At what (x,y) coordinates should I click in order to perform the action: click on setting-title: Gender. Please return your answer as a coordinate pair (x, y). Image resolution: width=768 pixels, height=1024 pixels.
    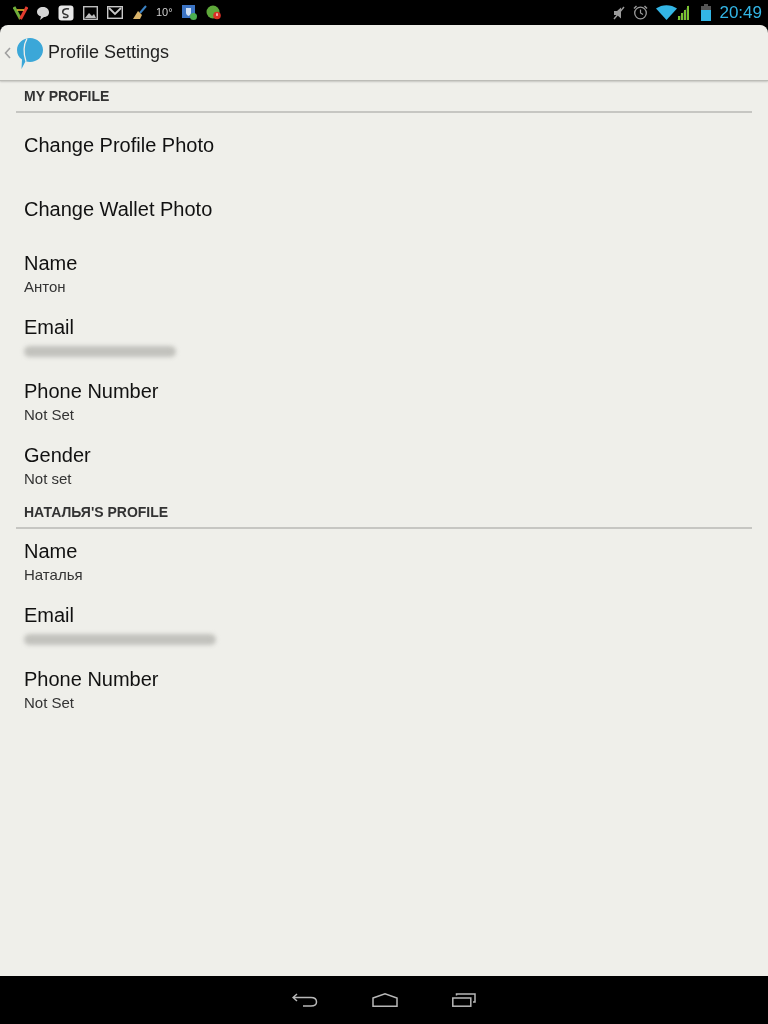
    Looking at the image, I should click on (57, 455).